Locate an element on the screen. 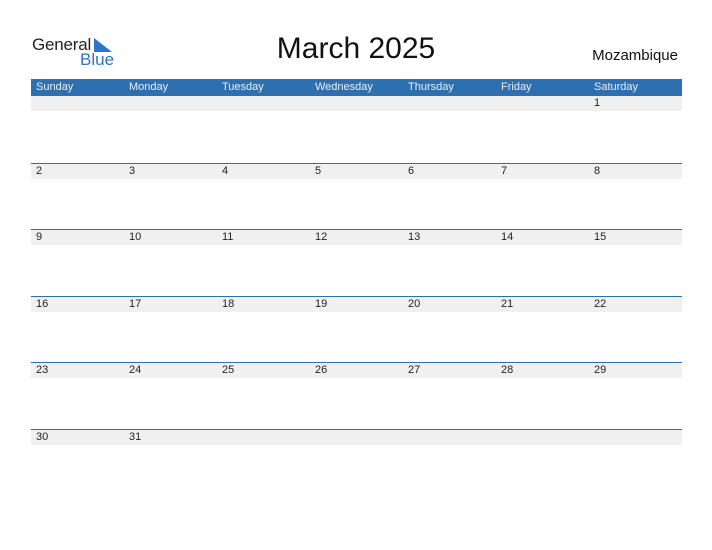 This screenshot has height=550, width=712. day-cell: 16 is located at coordinates (42, 303).